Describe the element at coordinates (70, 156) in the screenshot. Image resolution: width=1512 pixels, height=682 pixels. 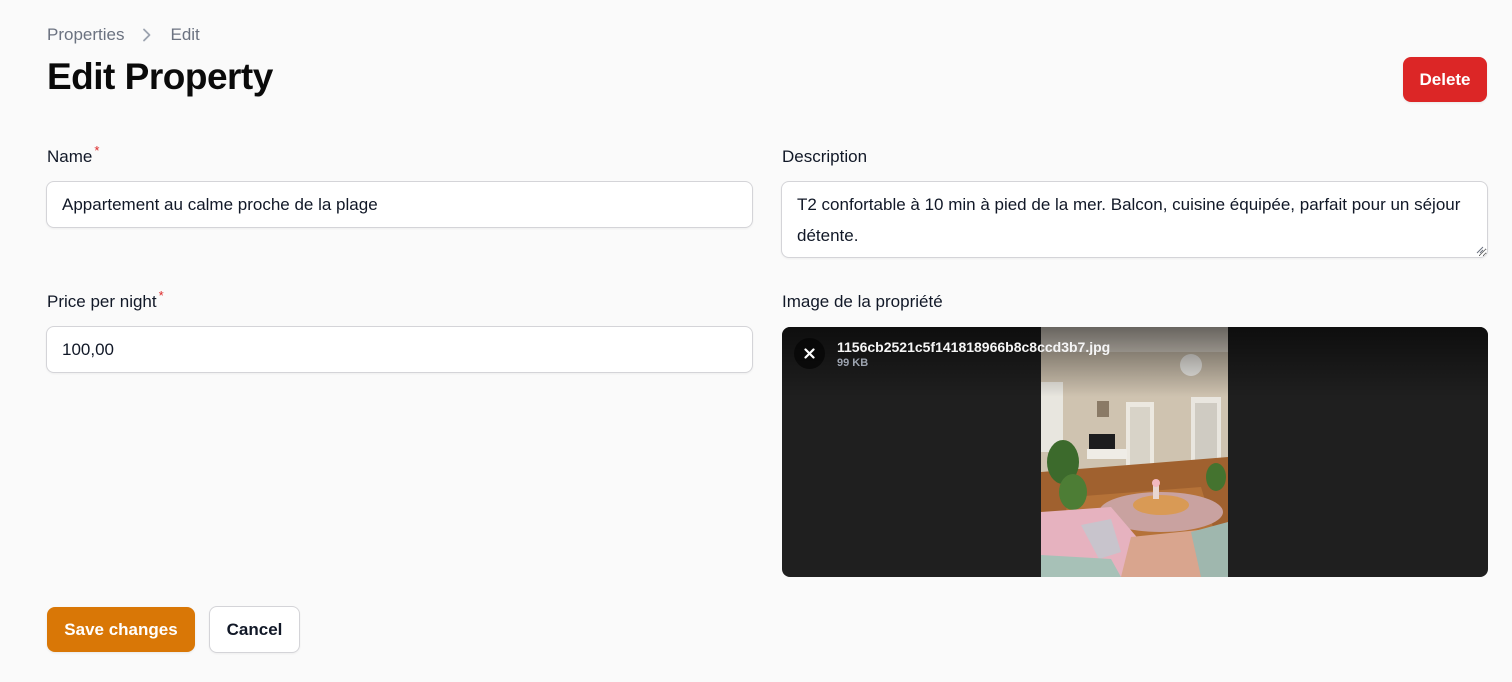
I see `name-label-text: Name` at that location.